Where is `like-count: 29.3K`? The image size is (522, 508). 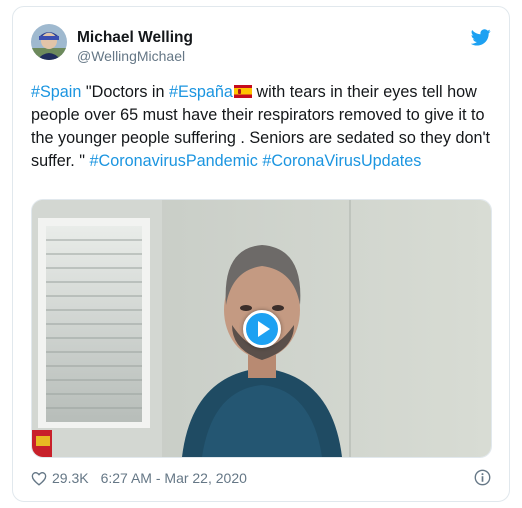 like-count: 29.3K is located at coordinates (70, 478).